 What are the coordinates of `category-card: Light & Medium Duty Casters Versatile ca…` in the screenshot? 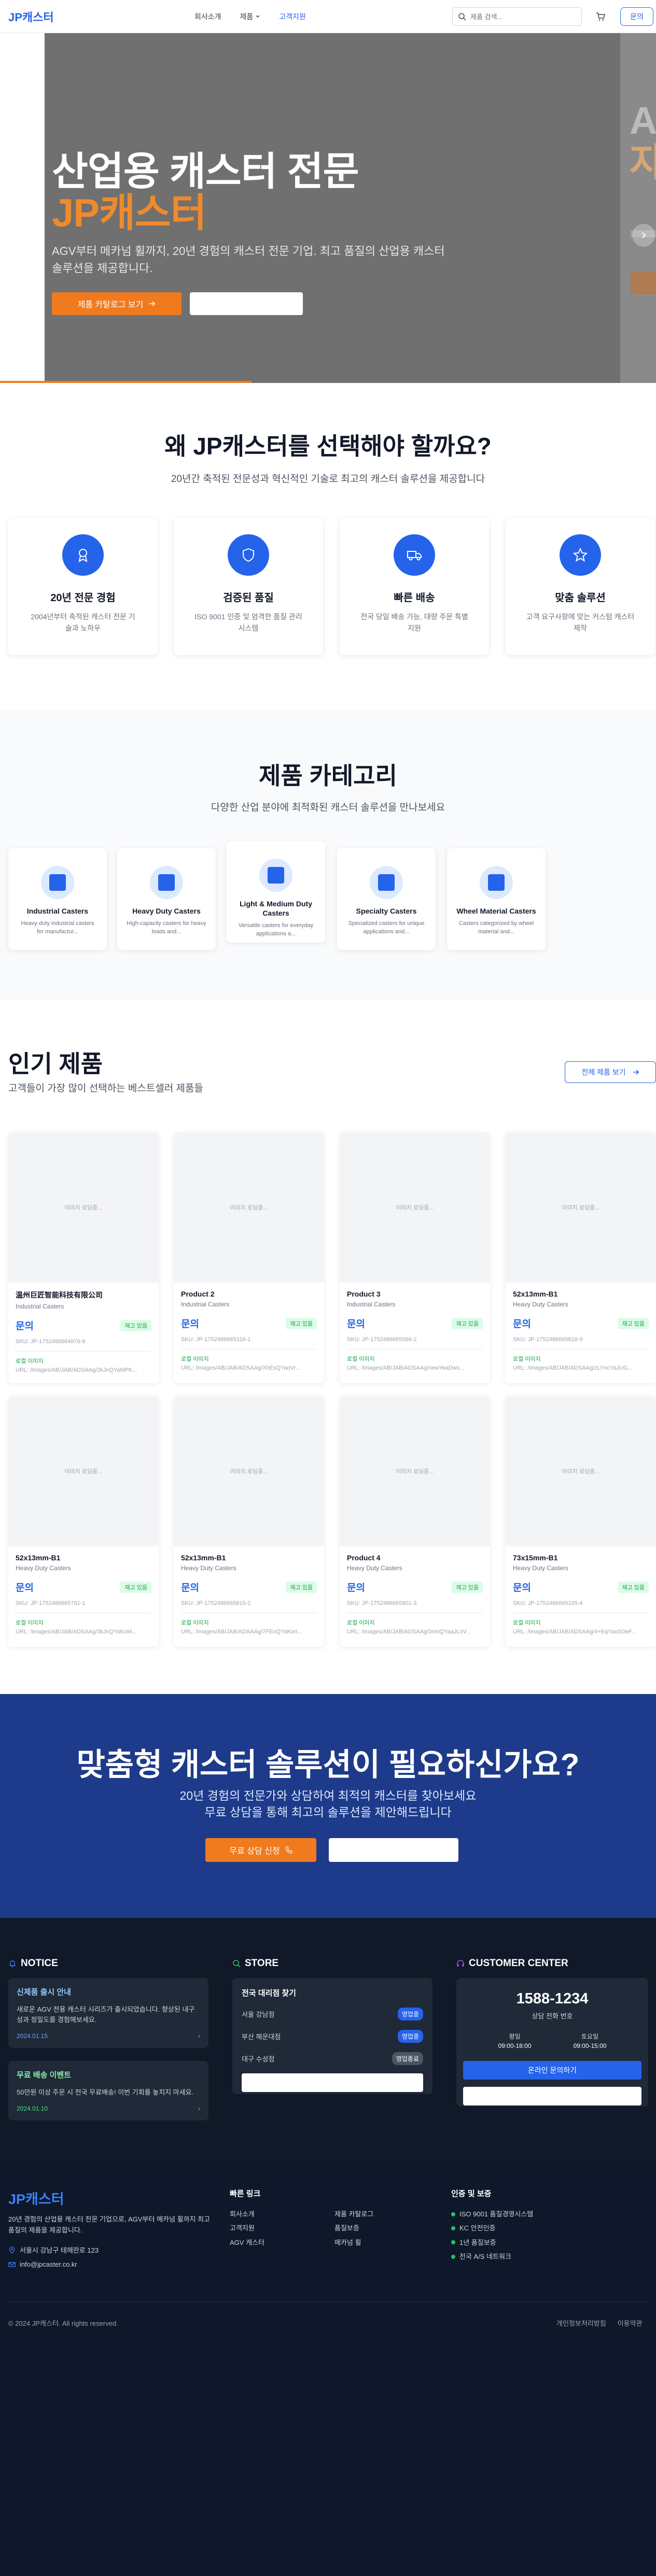 It's located at (276, 892).